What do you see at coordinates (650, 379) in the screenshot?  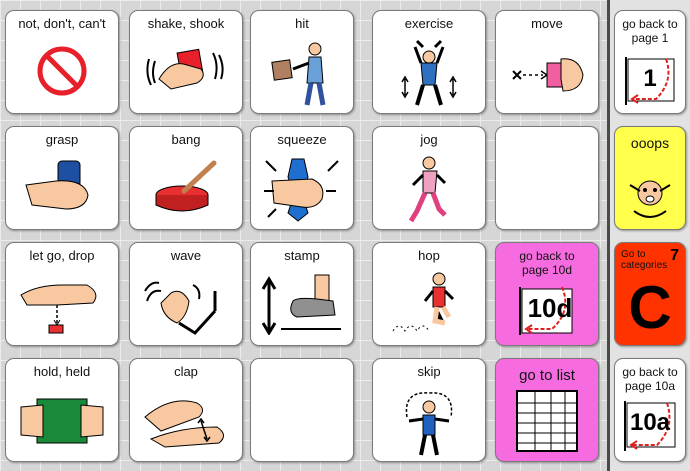 I see `cell-label: go back to page 10a` at bounding box center [650, 379].